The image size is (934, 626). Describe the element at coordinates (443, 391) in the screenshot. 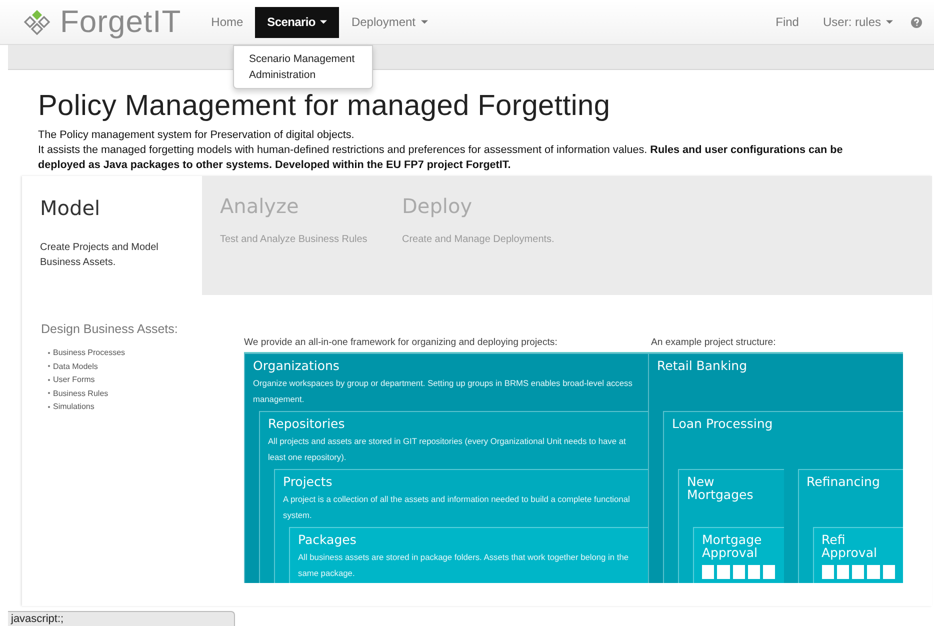

I see `box-description: Organize workspaces by group or department. Setting up groups in BRMS enables broad-level access management.` at that location.